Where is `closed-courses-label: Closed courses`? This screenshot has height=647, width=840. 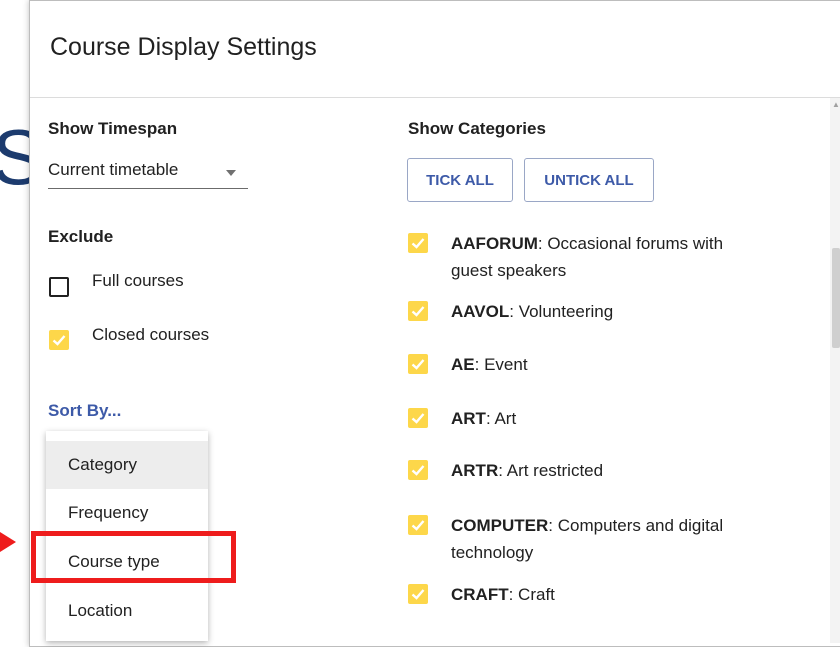 closed-courses-label: Closed courses is located at coordinates (151, 334).